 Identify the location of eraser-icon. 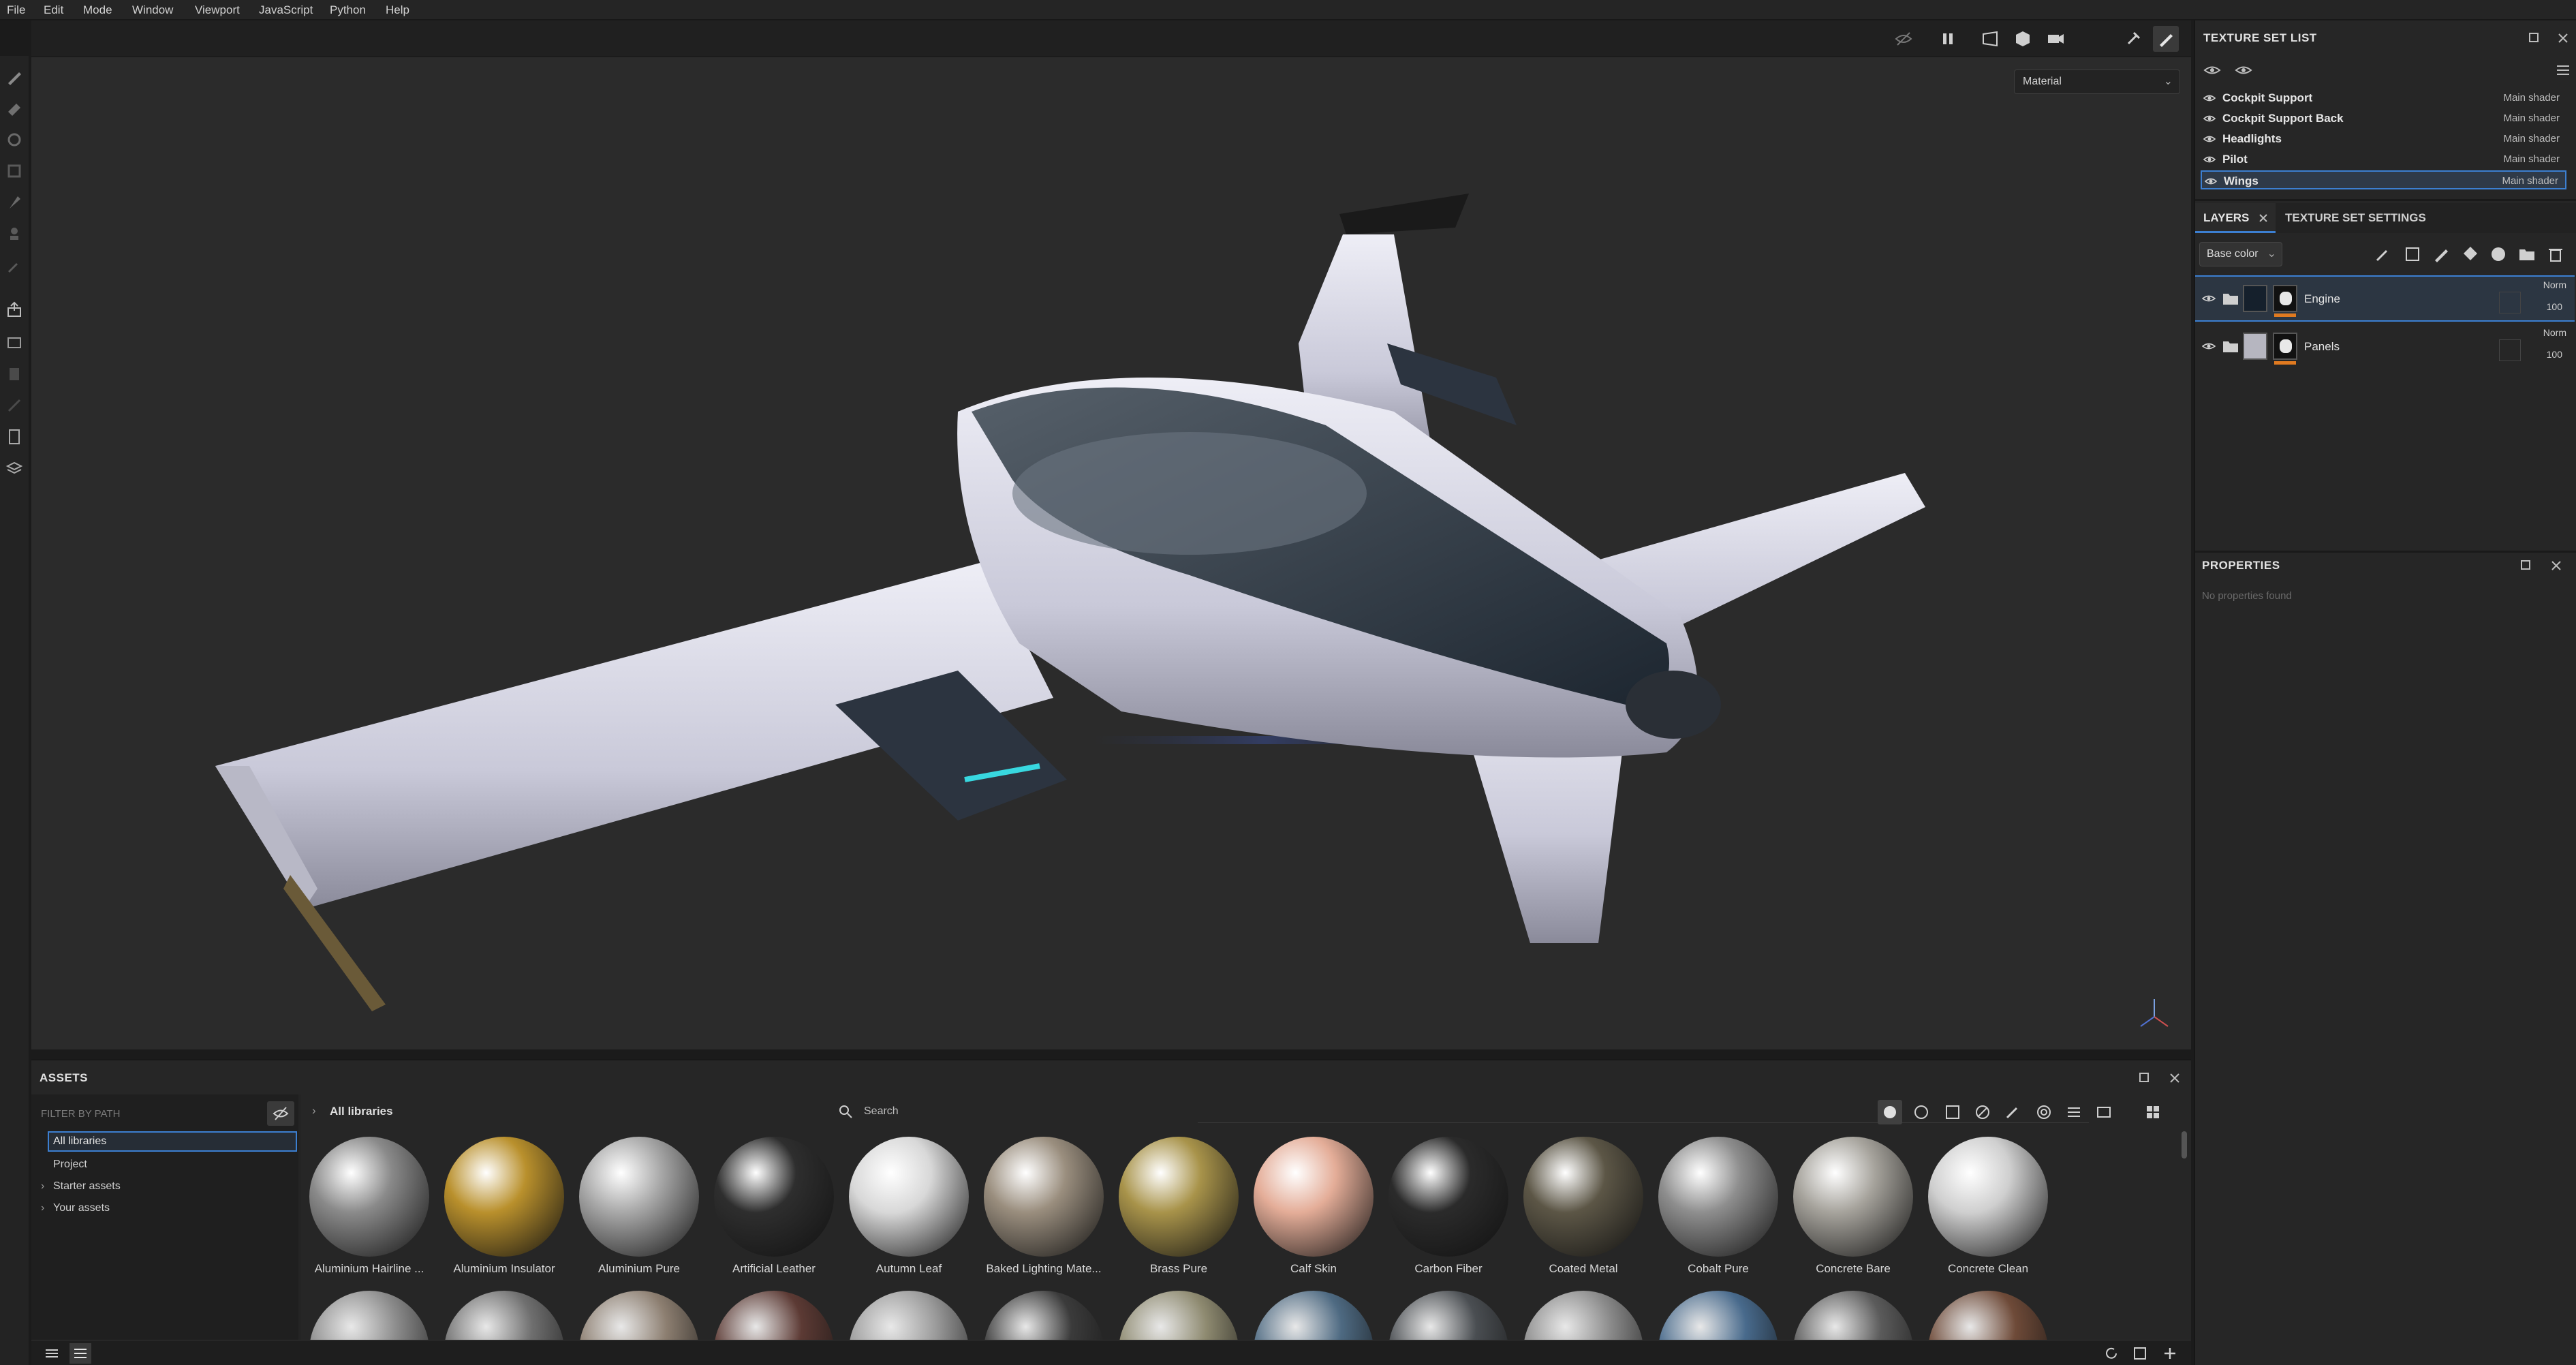
(15, 108).